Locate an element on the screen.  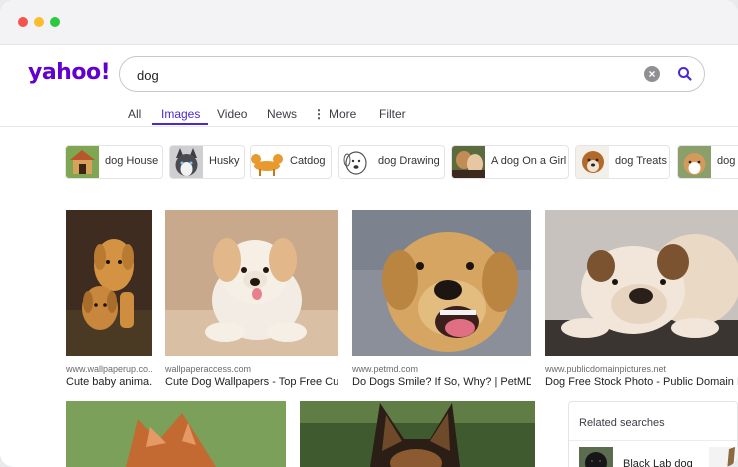
suggestion-label: dog Drawing is located at coordinates (409, 161).